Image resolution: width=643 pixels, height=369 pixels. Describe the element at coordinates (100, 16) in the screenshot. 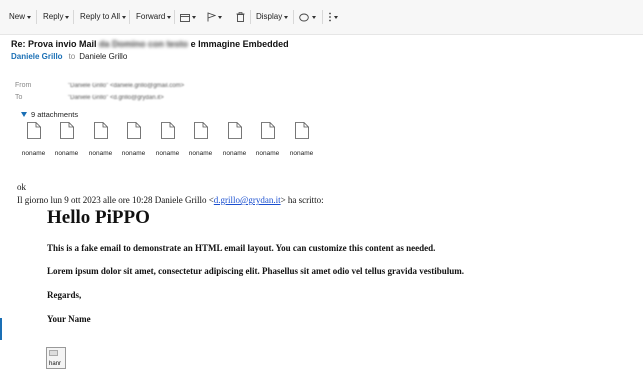

I see `reply-all-button-label: Reply to All` at that location.